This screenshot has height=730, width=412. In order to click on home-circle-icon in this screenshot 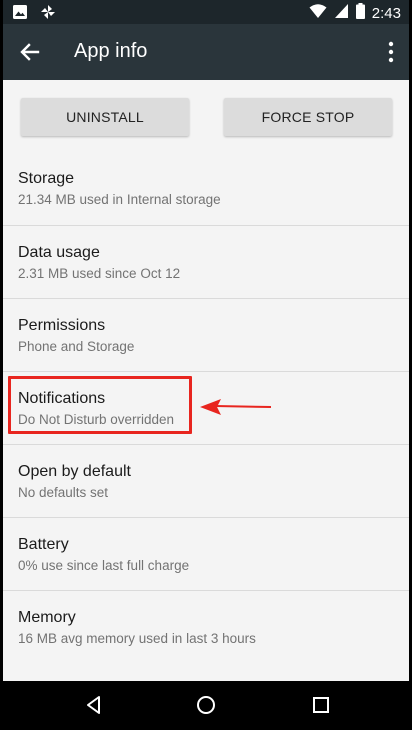, I will do `click(206, 705)`.